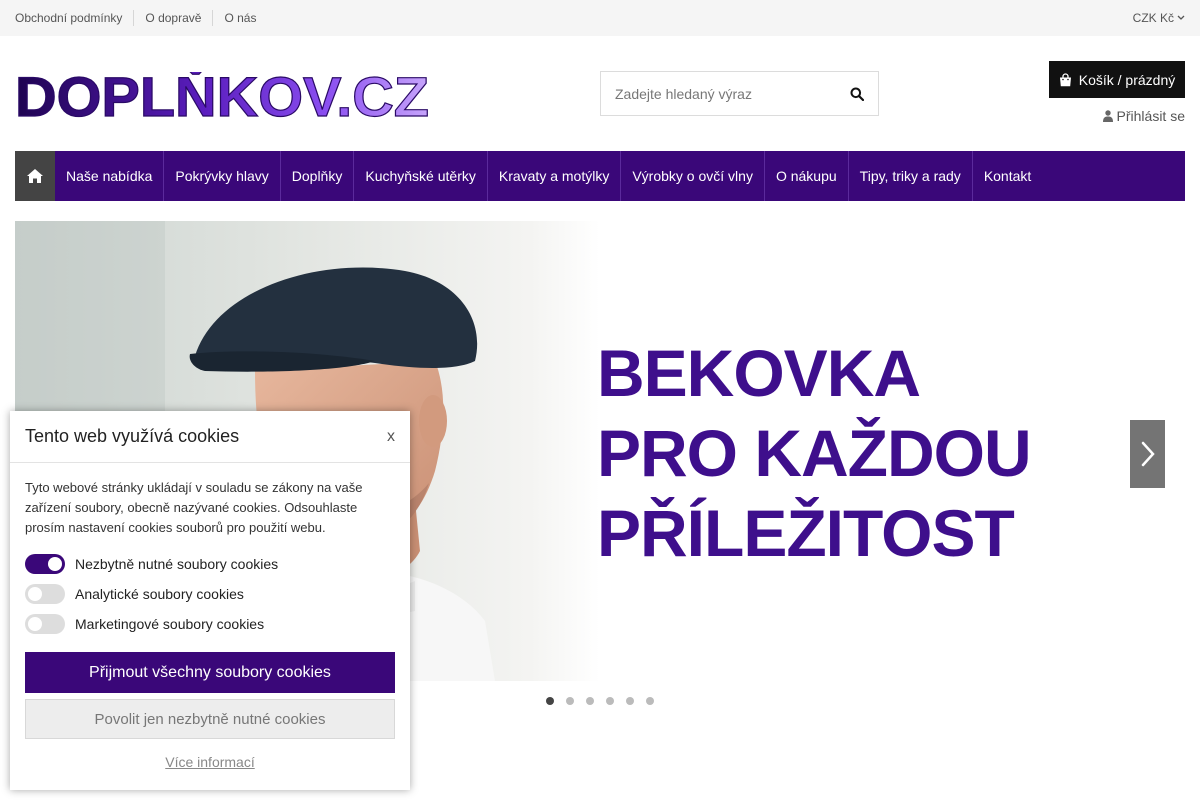  I want to click on marketing-cookies-label: Marketingové soubory cookies, so click(170, 624).